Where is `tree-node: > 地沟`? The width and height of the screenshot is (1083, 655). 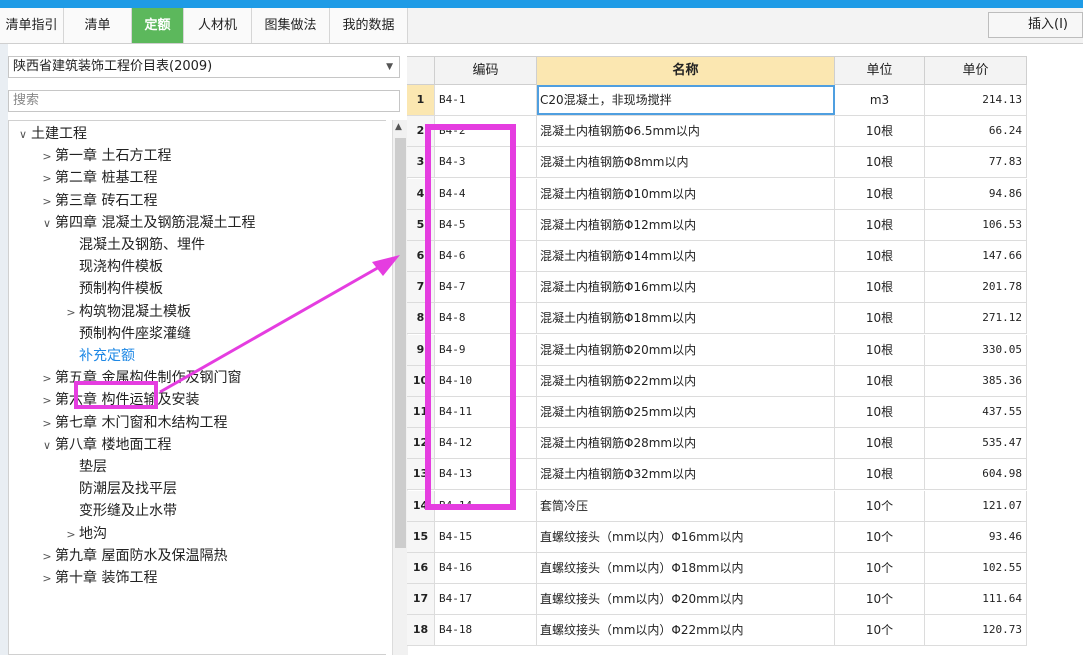 tree-node: > 地沟 is located at coordinates (85, 534).